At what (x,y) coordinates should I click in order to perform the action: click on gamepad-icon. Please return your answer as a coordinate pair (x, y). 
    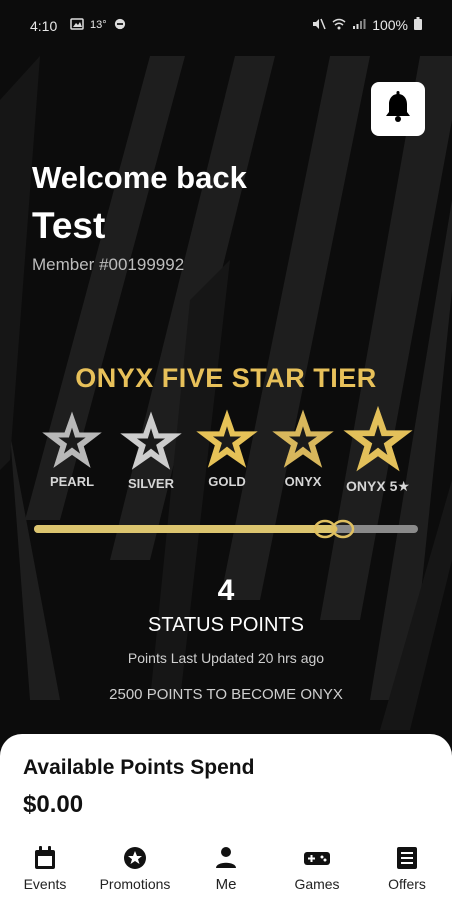
    Looking at the image, I should click on (317, 858).